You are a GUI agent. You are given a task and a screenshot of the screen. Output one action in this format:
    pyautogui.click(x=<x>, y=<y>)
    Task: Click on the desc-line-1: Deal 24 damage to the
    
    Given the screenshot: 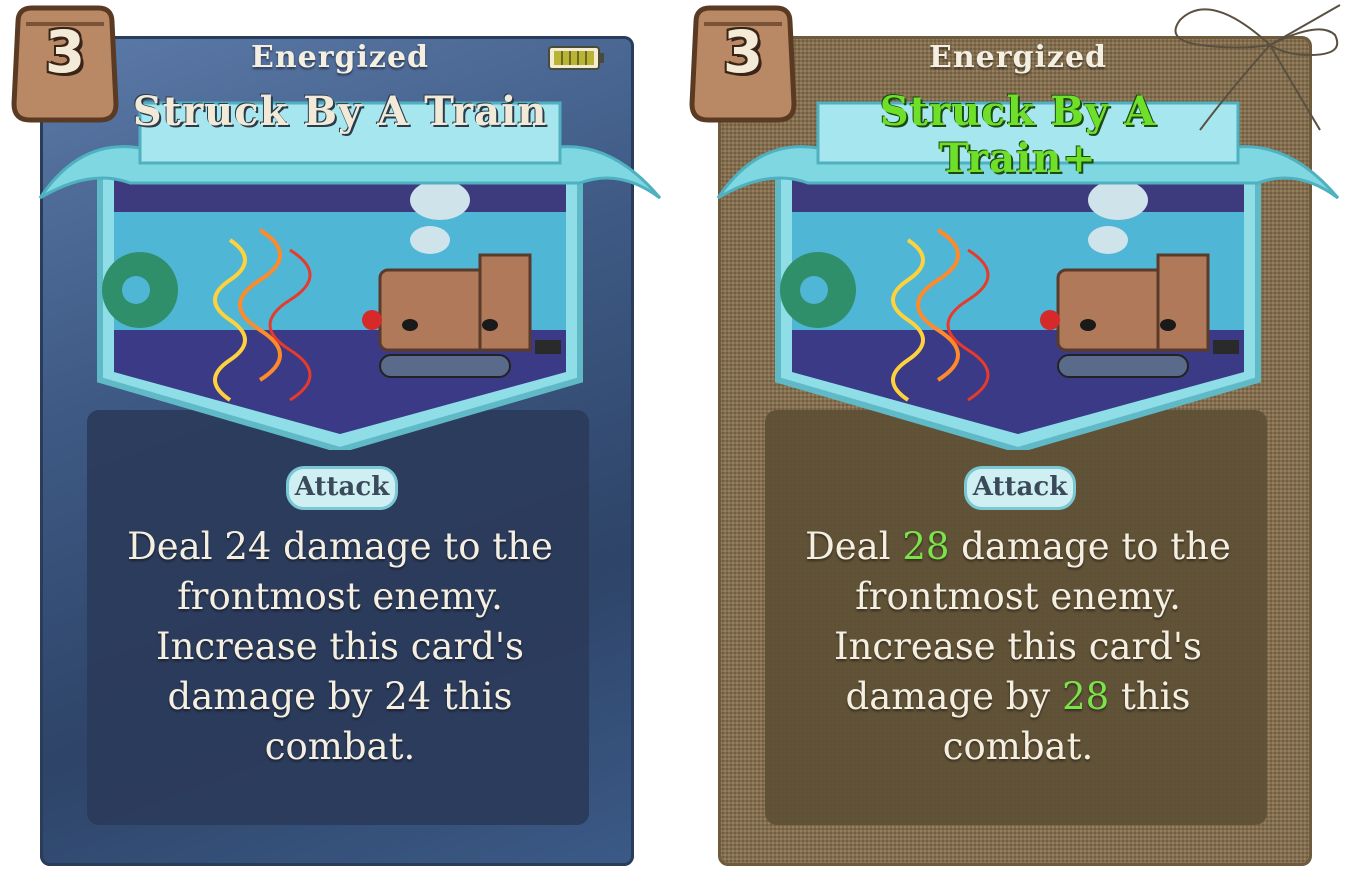 What is the action you would take?
    pyautogui.click(x=340, y=546)
    